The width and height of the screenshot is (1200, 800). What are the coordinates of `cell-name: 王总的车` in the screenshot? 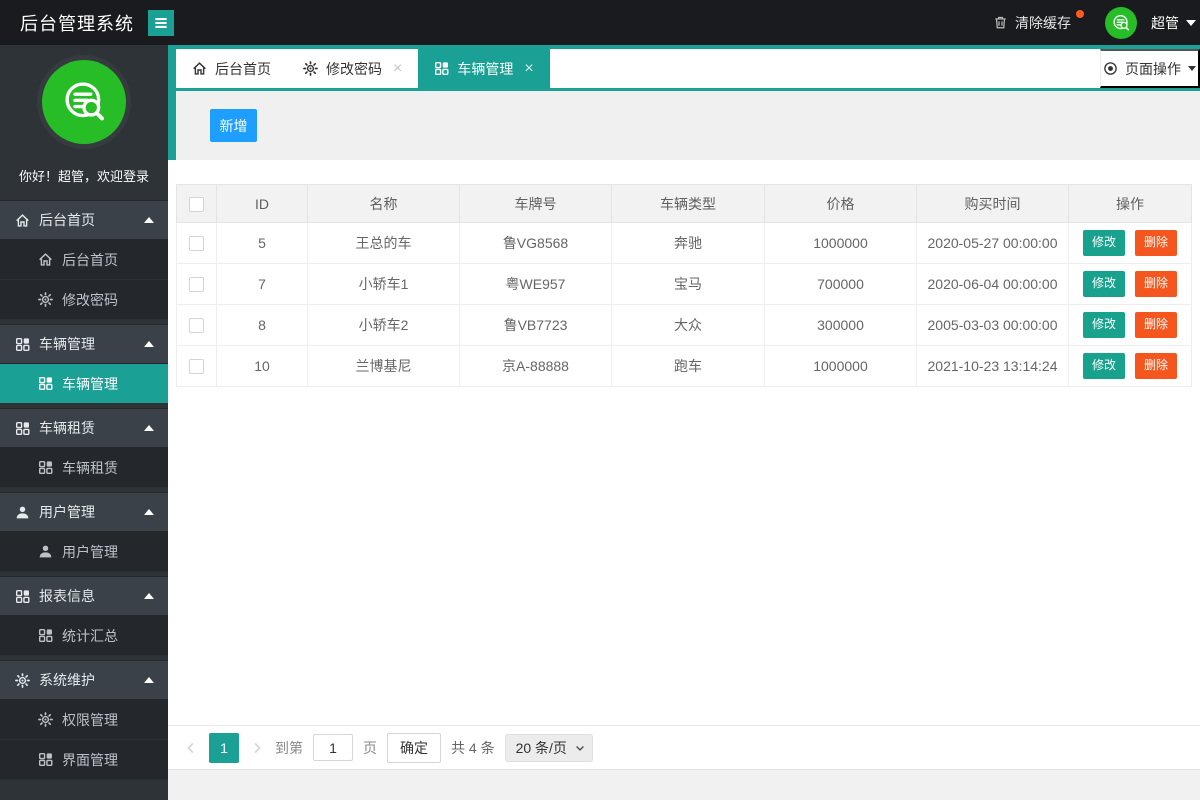 It's located at (383, 243).